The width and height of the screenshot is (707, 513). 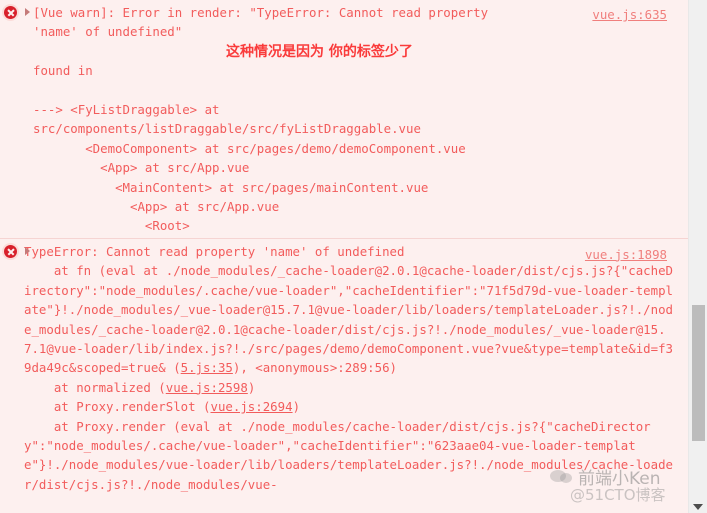 I want to click on stack-link-5js-35: 5.js:35, so click(x=207, y=367).